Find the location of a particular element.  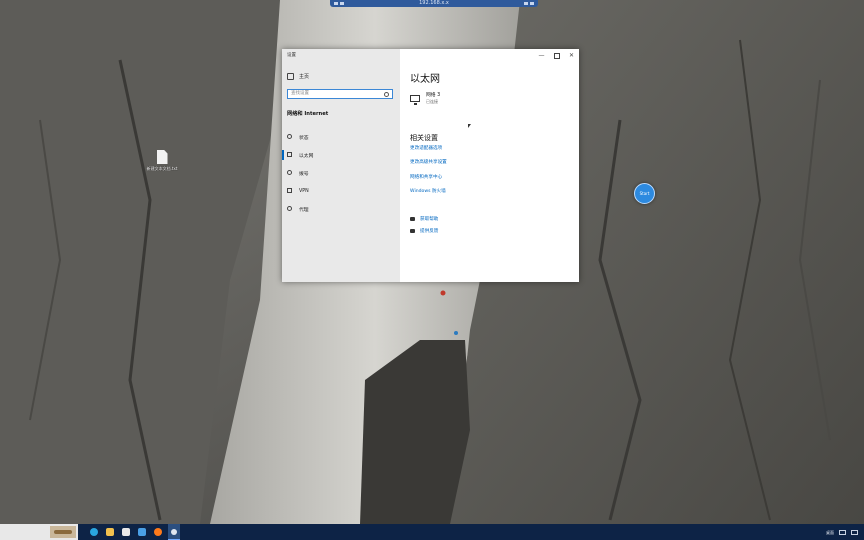

remote-pin-icon is located at coordinates (341, 3).